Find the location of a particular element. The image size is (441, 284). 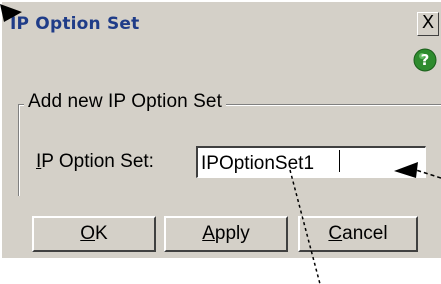

group-title: Add new IP Option Set is located at coordinates (125, 102).